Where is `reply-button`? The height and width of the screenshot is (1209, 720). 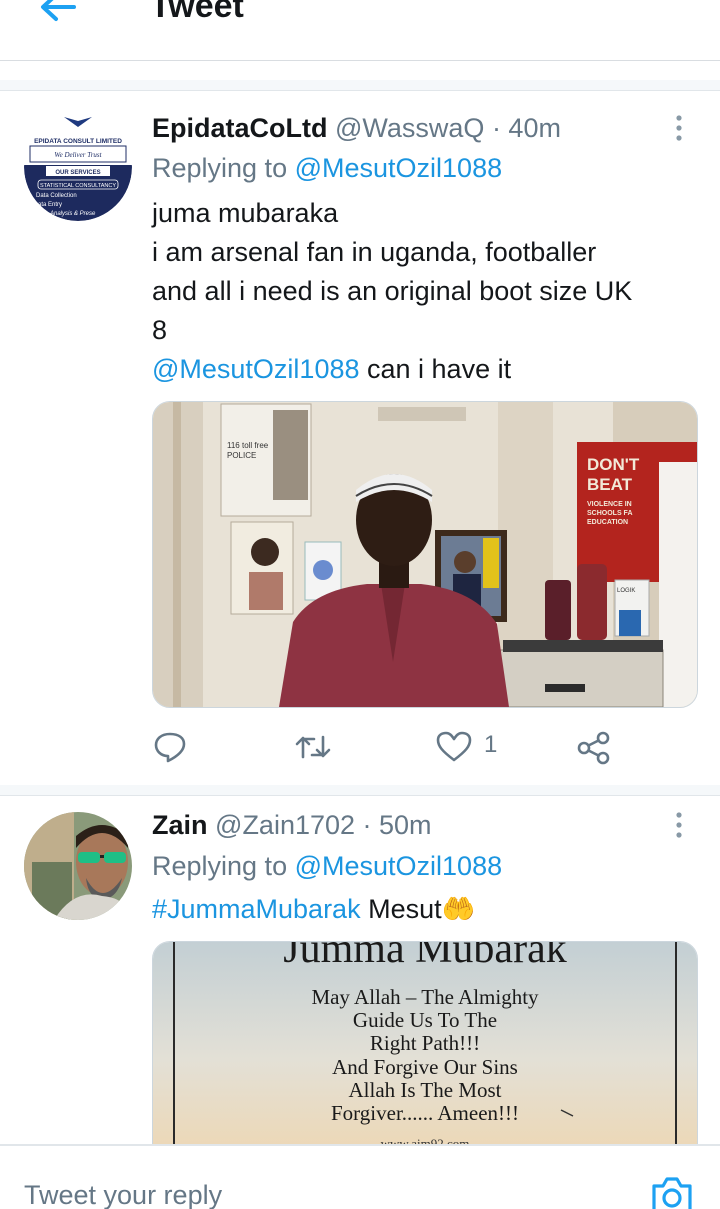 reply-button is located at coordinates (172, 747).